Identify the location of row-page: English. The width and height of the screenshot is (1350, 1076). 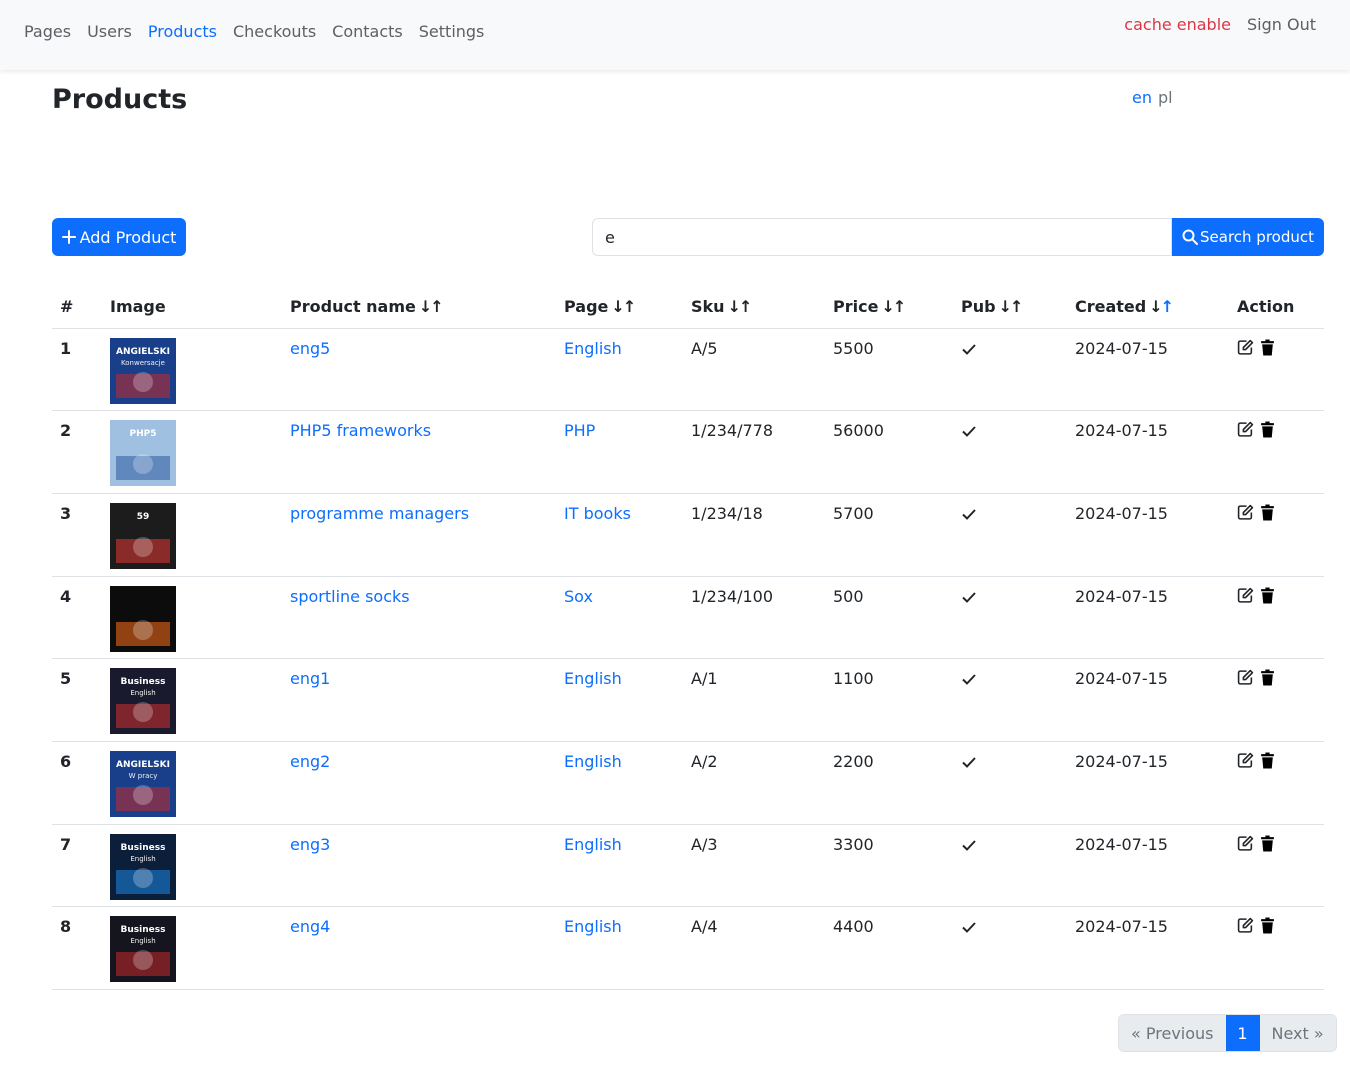
(619, 866).